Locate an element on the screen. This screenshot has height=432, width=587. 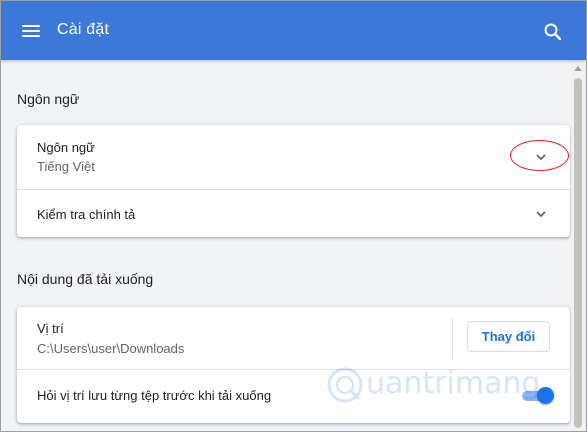
change-location-button: Thay đổi is located at coordinates (508, 336).